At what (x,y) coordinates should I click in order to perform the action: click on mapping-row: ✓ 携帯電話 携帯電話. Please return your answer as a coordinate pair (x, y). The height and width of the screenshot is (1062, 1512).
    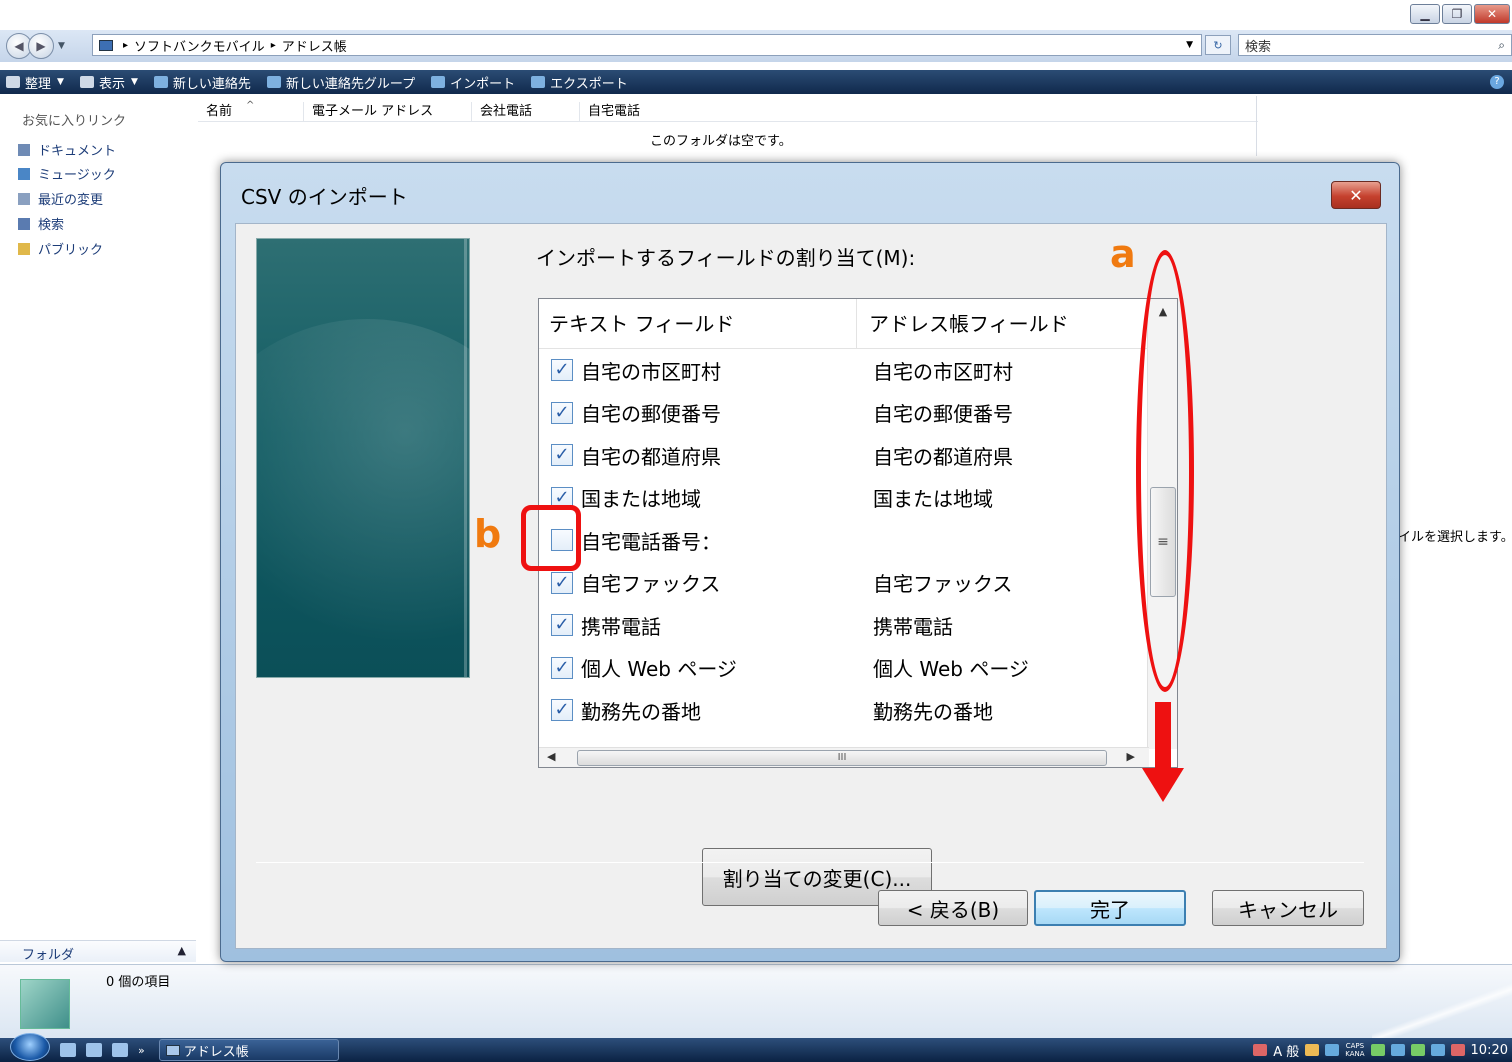
    Looking at the image, I should click on (843, 625).